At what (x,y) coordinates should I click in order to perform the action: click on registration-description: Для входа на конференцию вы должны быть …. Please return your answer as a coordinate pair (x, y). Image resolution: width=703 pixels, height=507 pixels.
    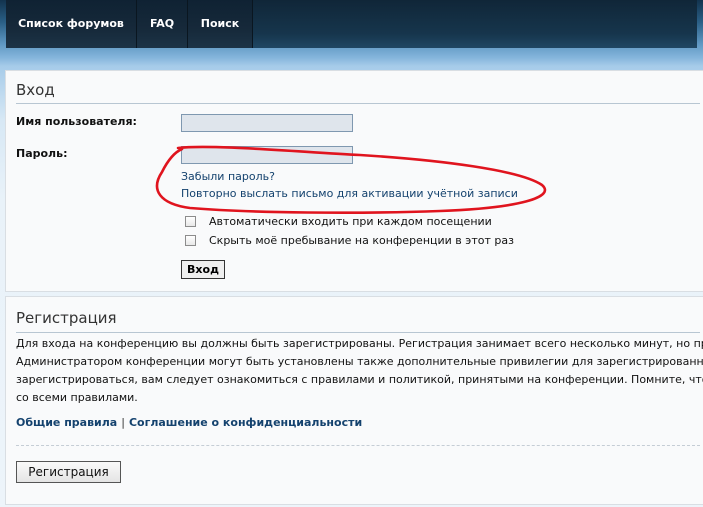
    Looking at the image, I should click on (359, 371).